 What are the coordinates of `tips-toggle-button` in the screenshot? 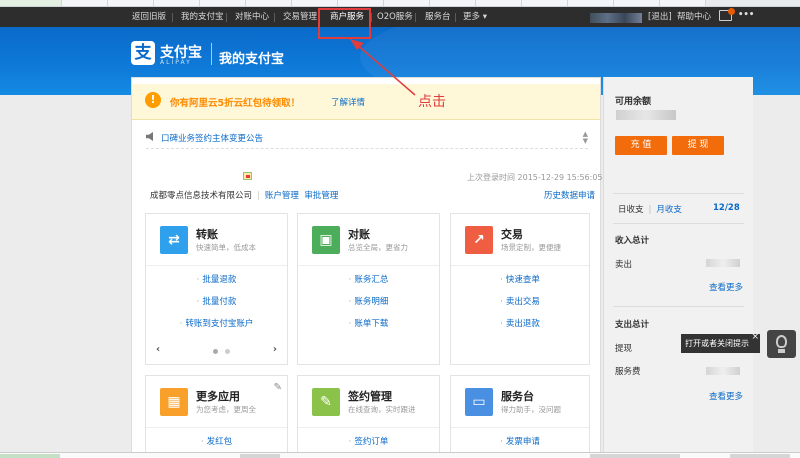 It's located at (781, 344).